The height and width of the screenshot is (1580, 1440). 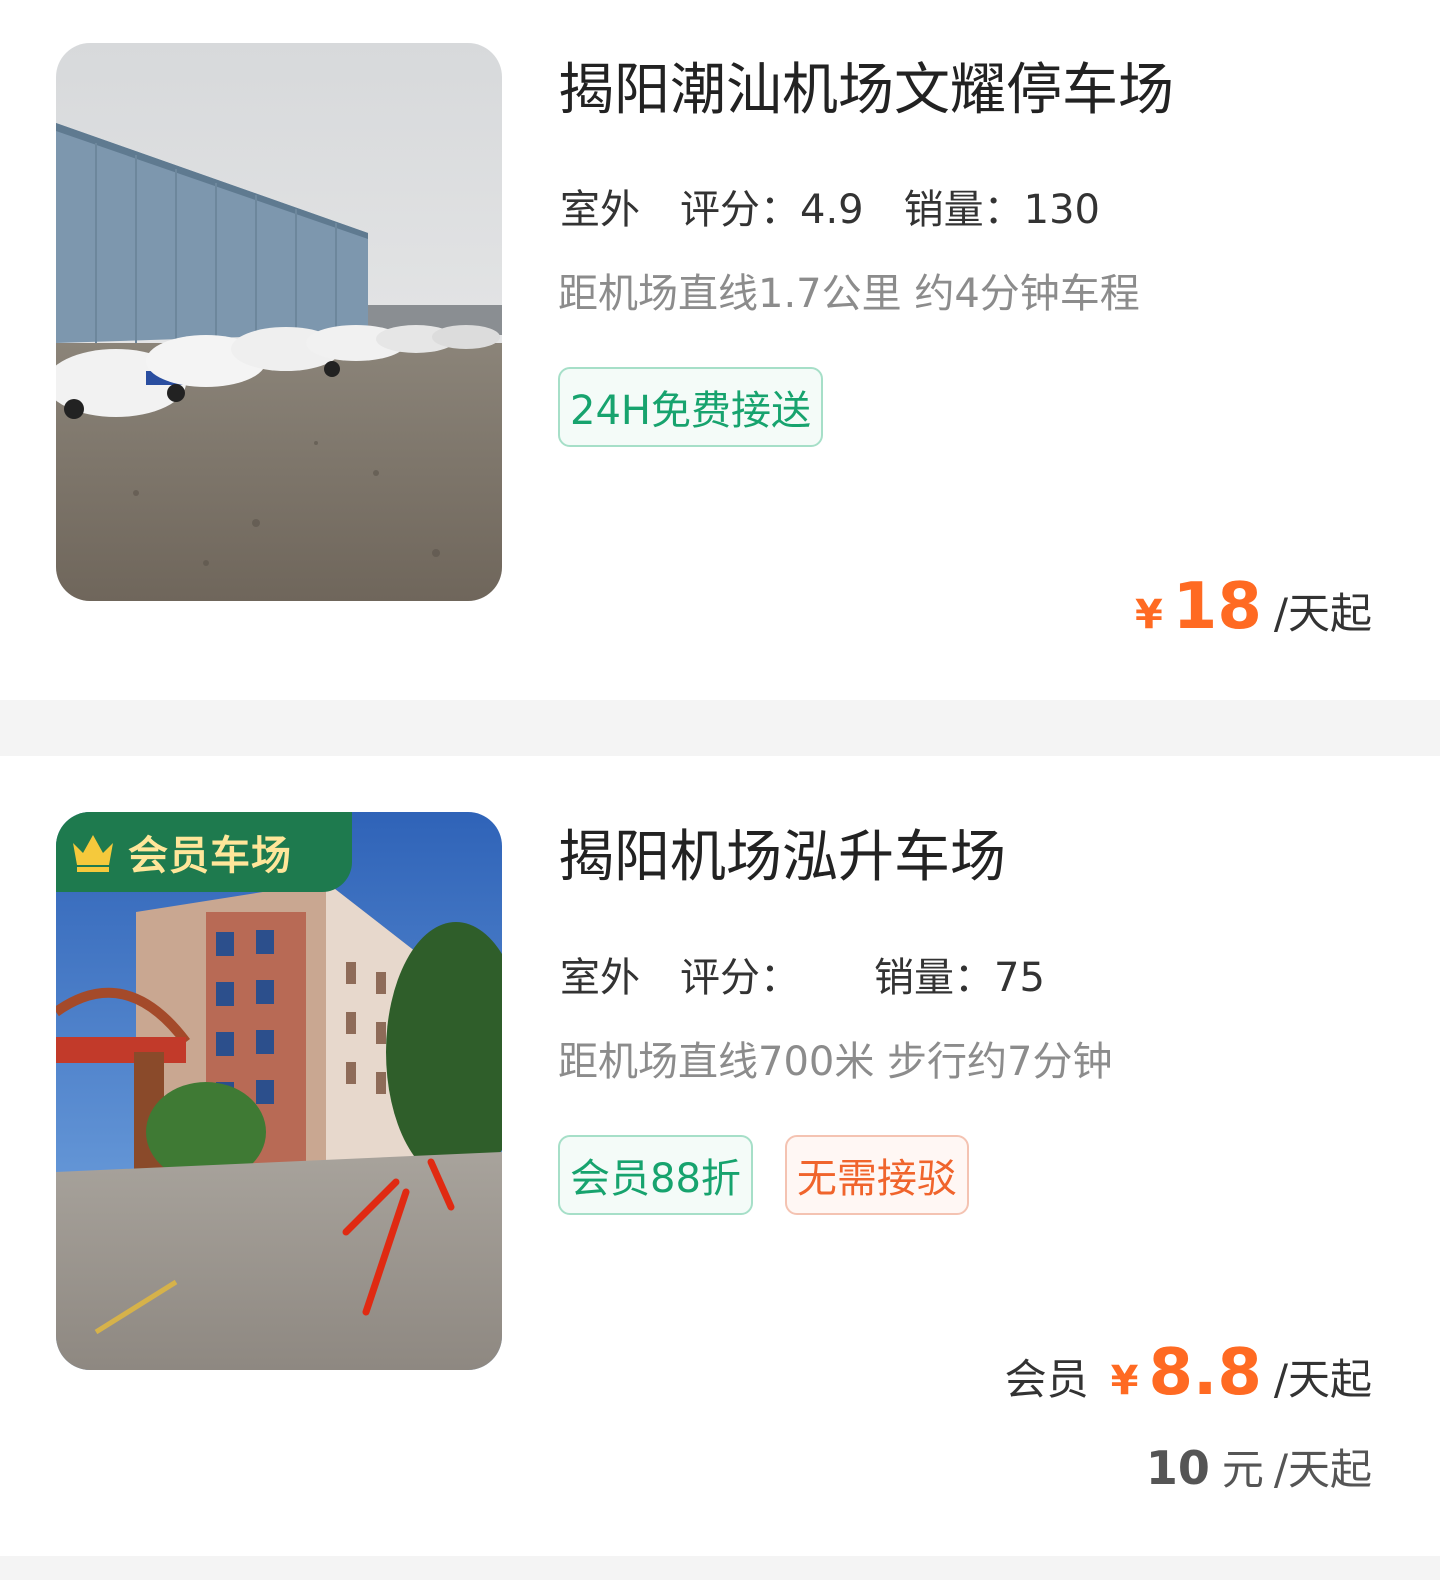 I want to click on member-price: 会员 ¥ 8.8 /天起, so click(x=1188, y=1373).